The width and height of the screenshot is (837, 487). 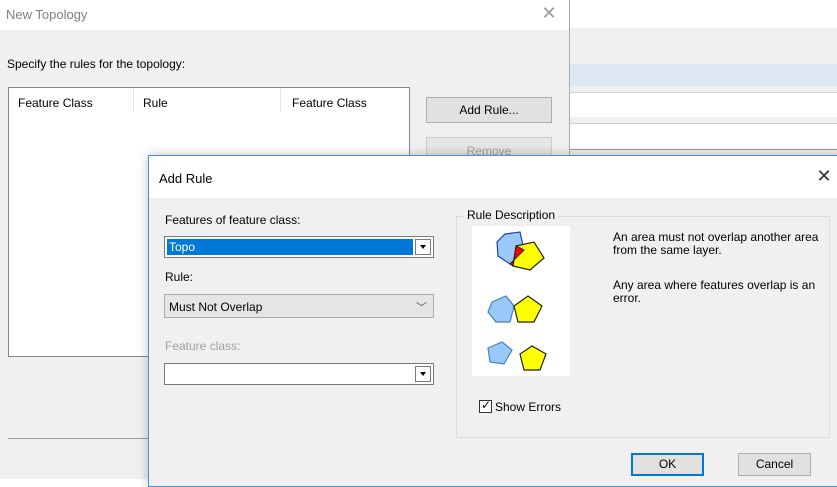 I want to click on separator, so click(x=83, y=438).